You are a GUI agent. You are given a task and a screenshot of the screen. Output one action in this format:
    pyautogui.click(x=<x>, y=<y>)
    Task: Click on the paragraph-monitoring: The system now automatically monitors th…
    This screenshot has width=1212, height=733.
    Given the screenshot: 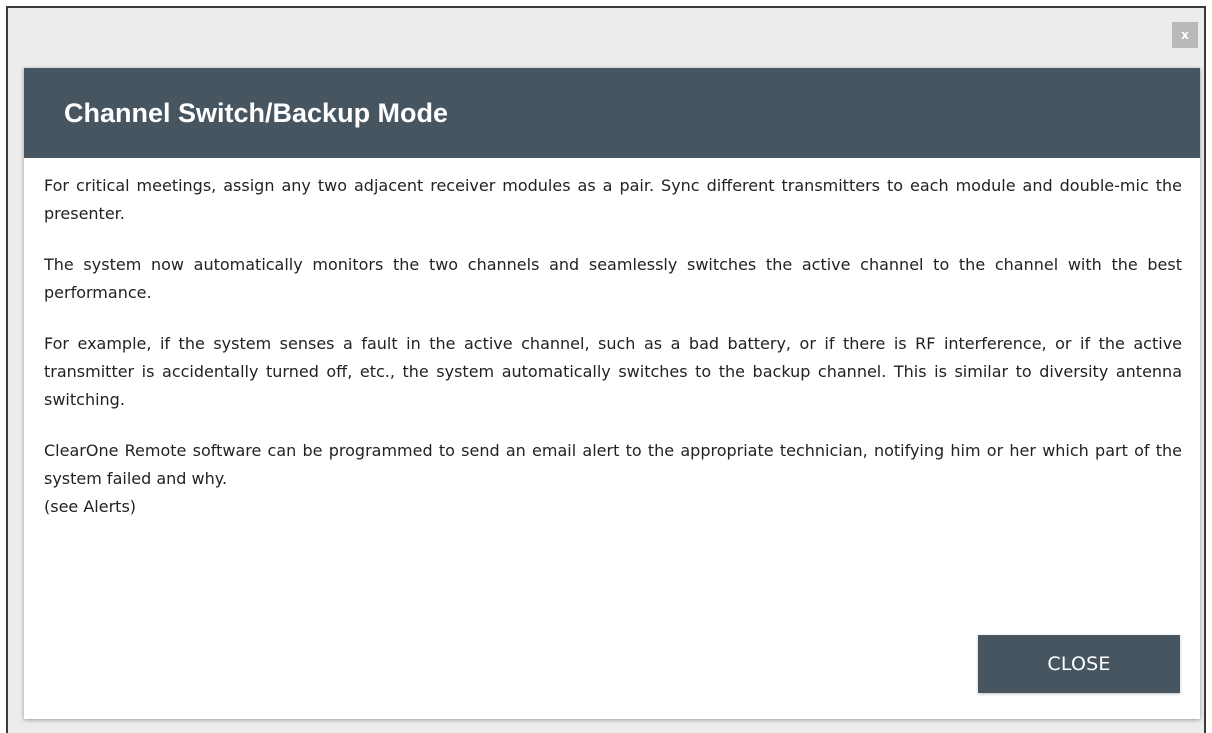 What is the action you would take?
    pyautogui.click(x=613, y=278)
    